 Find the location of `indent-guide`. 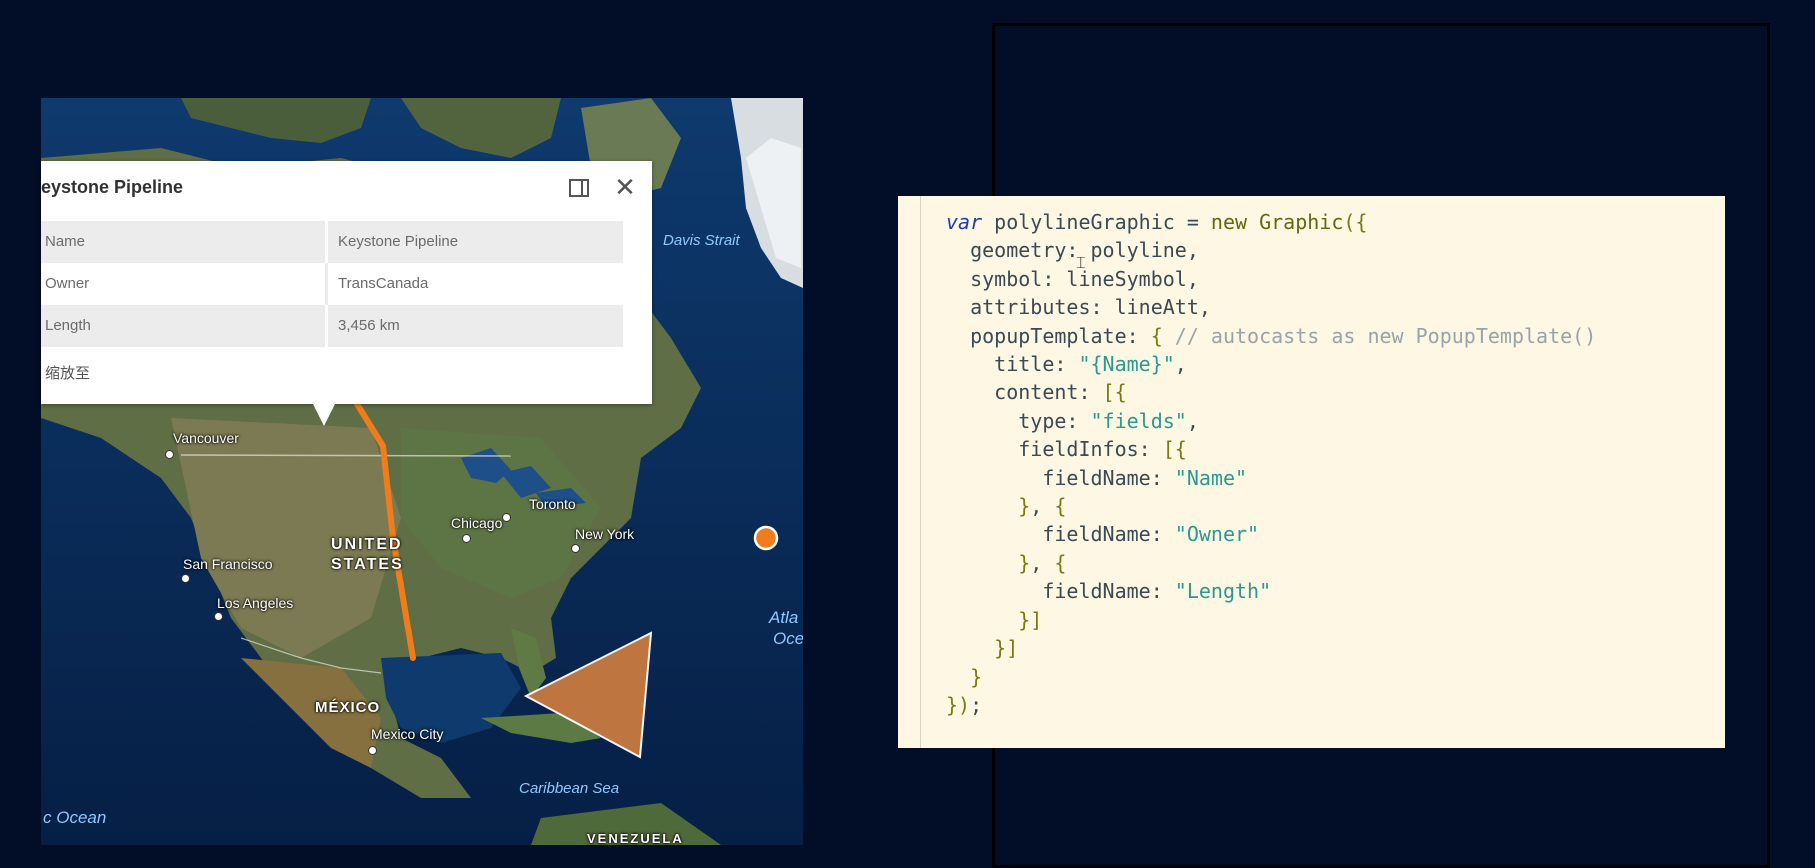

indent-guide is located at coordinates (920, 472).